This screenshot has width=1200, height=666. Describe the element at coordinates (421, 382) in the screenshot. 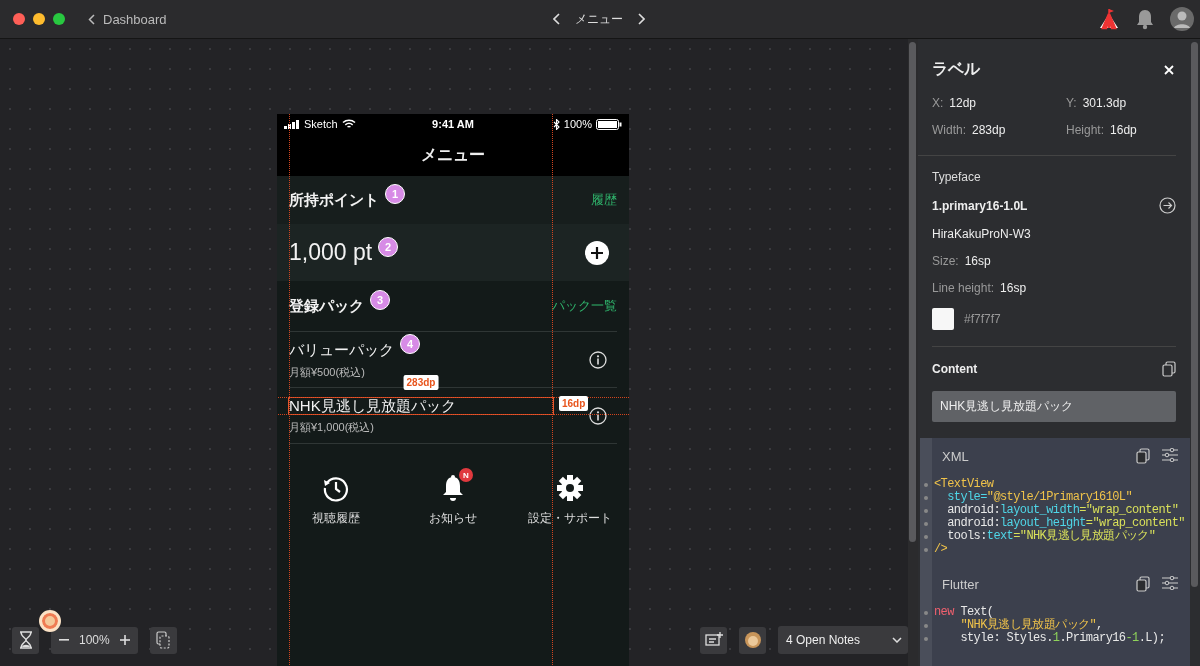

I see `width-label: 283dp` at that location.